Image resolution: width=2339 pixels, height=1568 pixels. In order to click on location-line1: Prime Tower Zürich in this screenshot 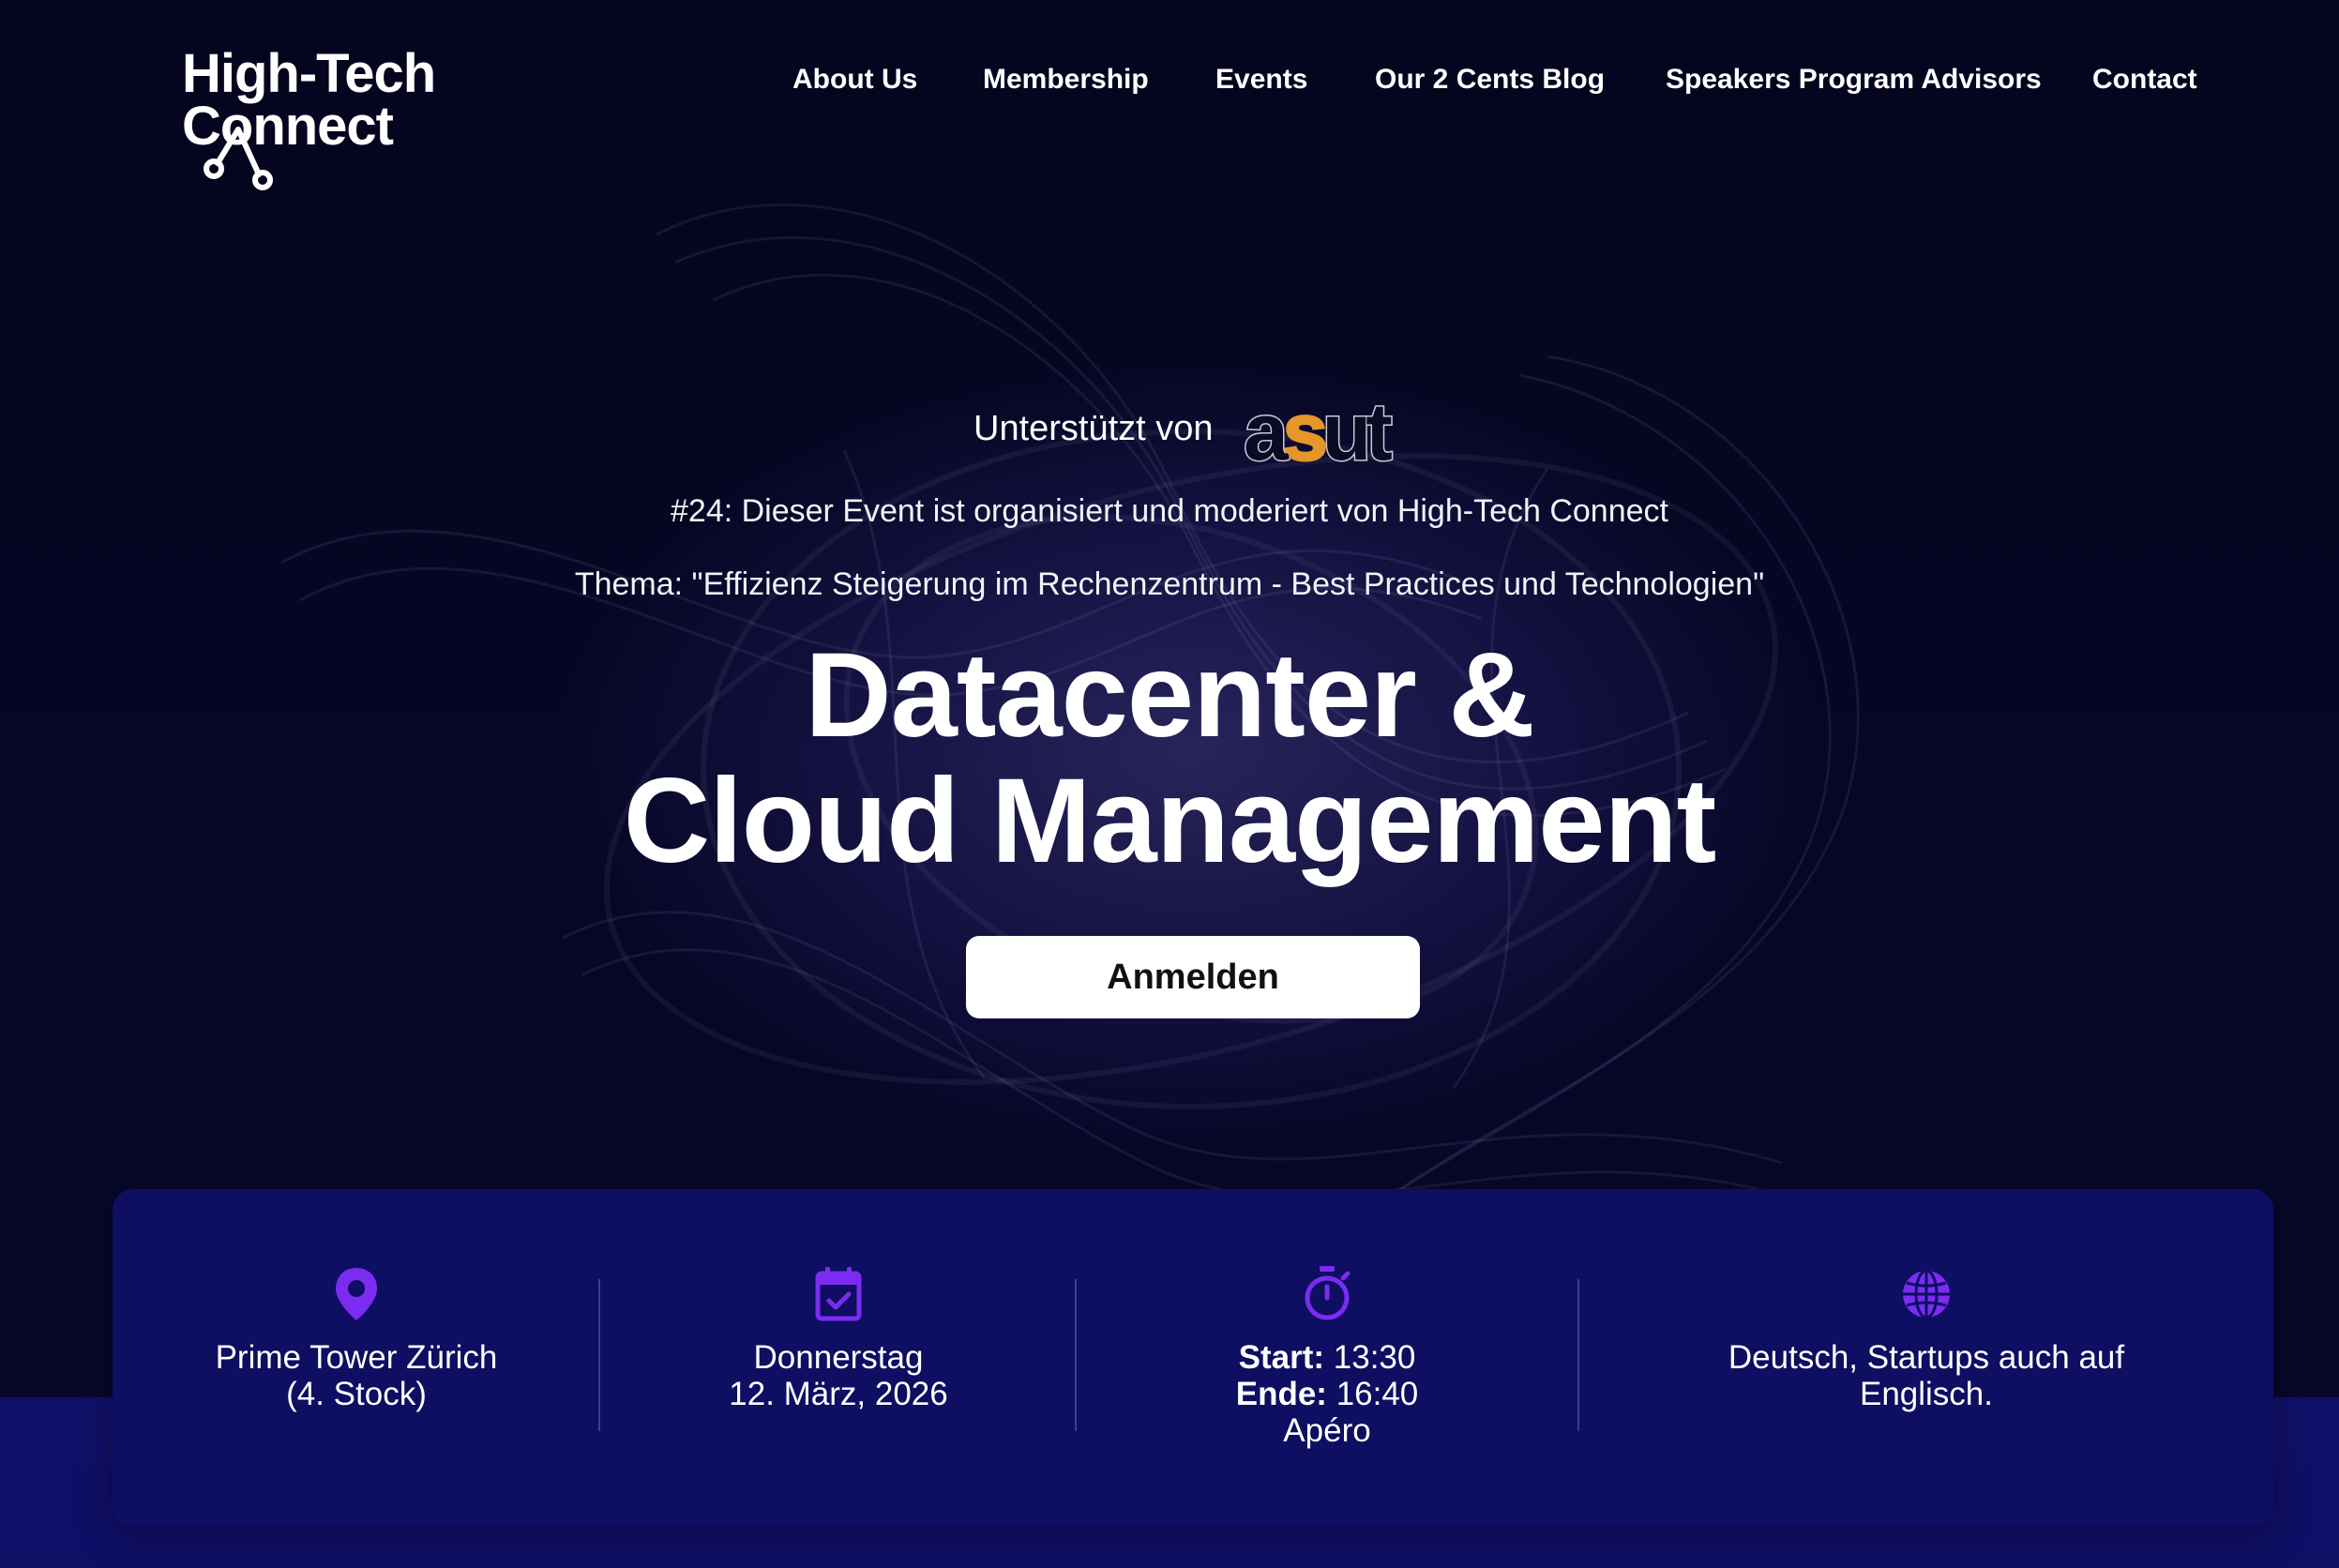, I will do `click(356, 1357)`.